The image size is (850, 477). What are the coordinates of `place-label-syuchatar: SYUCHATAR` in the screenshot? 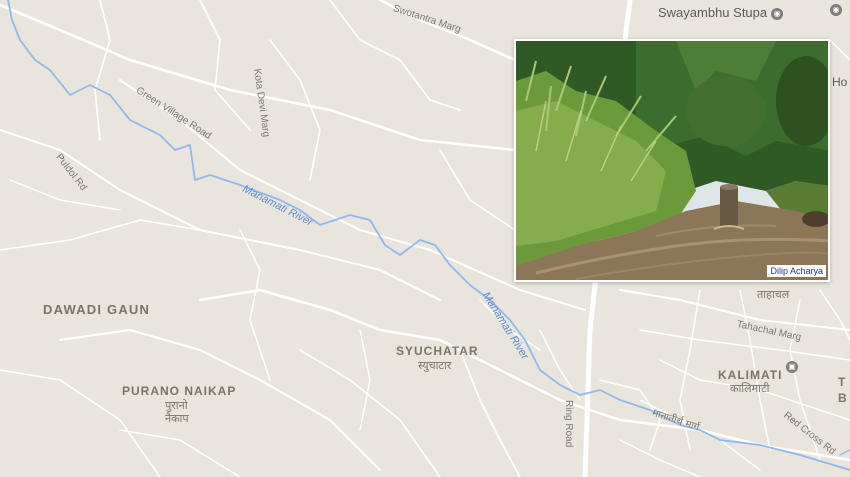 It's located at (437, 351).